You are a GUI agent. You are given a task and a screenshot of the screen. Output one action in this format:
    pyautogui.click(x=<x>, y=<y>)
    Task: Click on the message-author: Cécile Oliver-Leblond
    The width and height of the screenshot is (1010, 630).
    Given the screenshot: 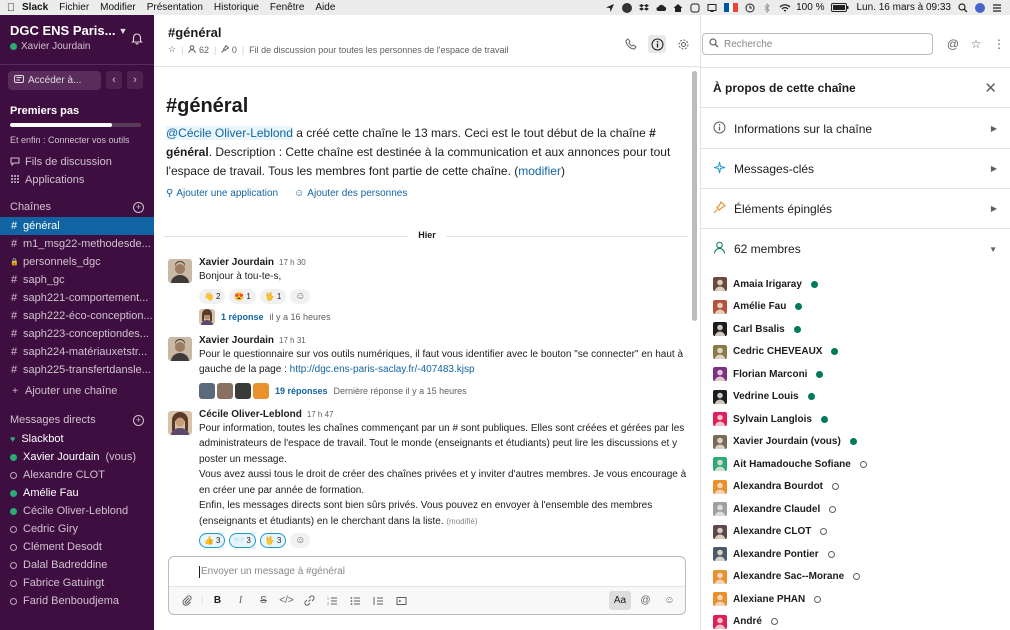 What is the action you would take?
    pyautogui.click(x=250, y=414)
    